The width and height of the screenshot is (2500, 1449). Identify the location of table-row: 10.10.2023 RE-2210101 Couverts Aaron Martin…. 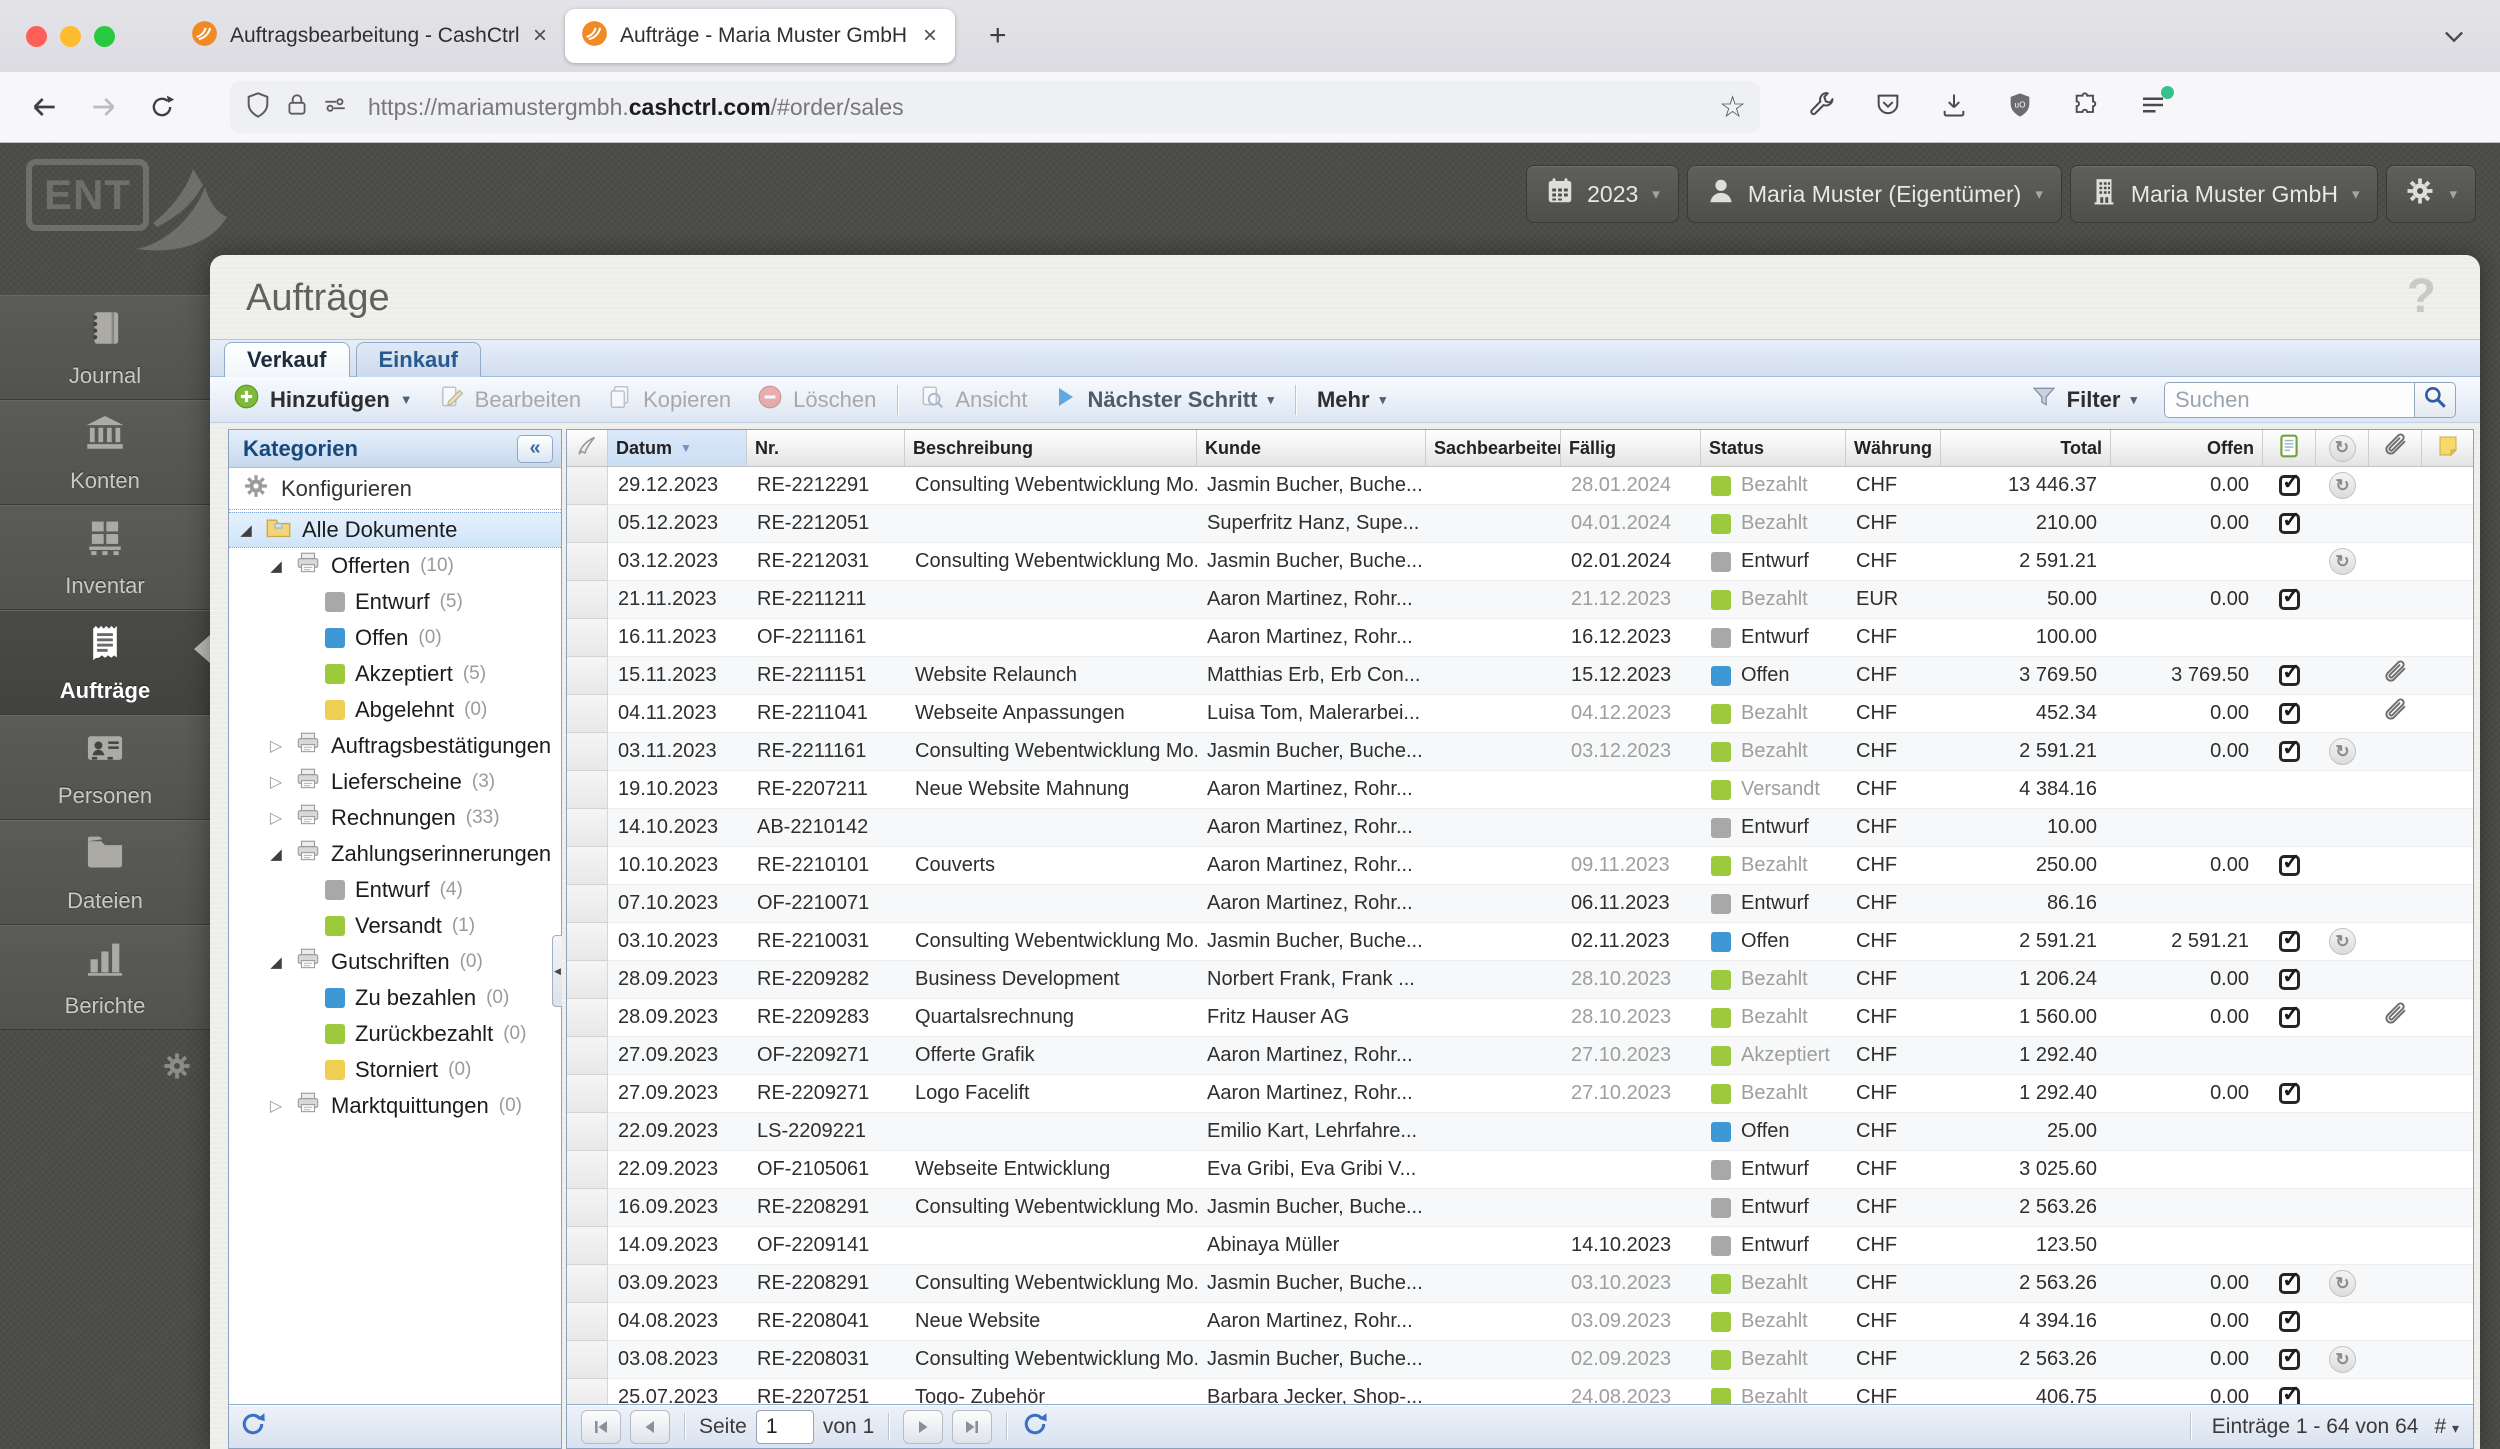
(1520, 866).